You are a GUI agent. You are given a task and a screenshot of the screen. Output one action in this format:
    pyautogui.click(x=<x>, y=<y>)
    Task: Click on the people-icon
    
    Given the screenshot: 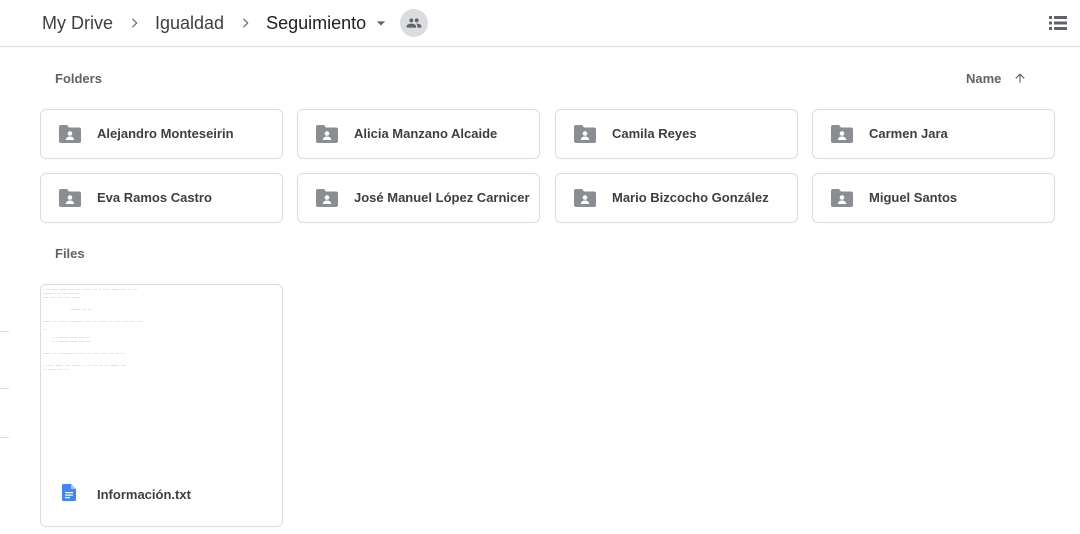 What is the action you would take?
    pyautogui.click(x=414, y=23)
    